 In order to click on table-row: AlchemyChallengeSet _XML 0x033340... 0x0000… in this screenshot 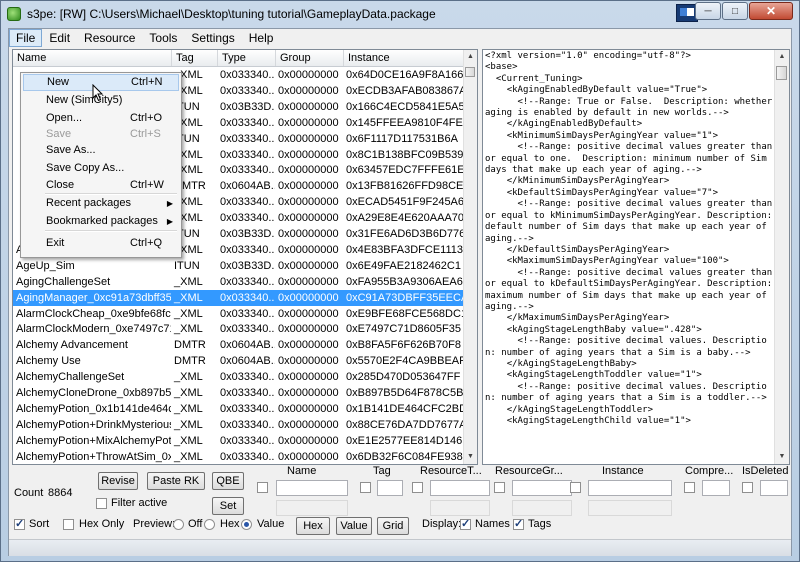, I will do `click(239, 377)`.